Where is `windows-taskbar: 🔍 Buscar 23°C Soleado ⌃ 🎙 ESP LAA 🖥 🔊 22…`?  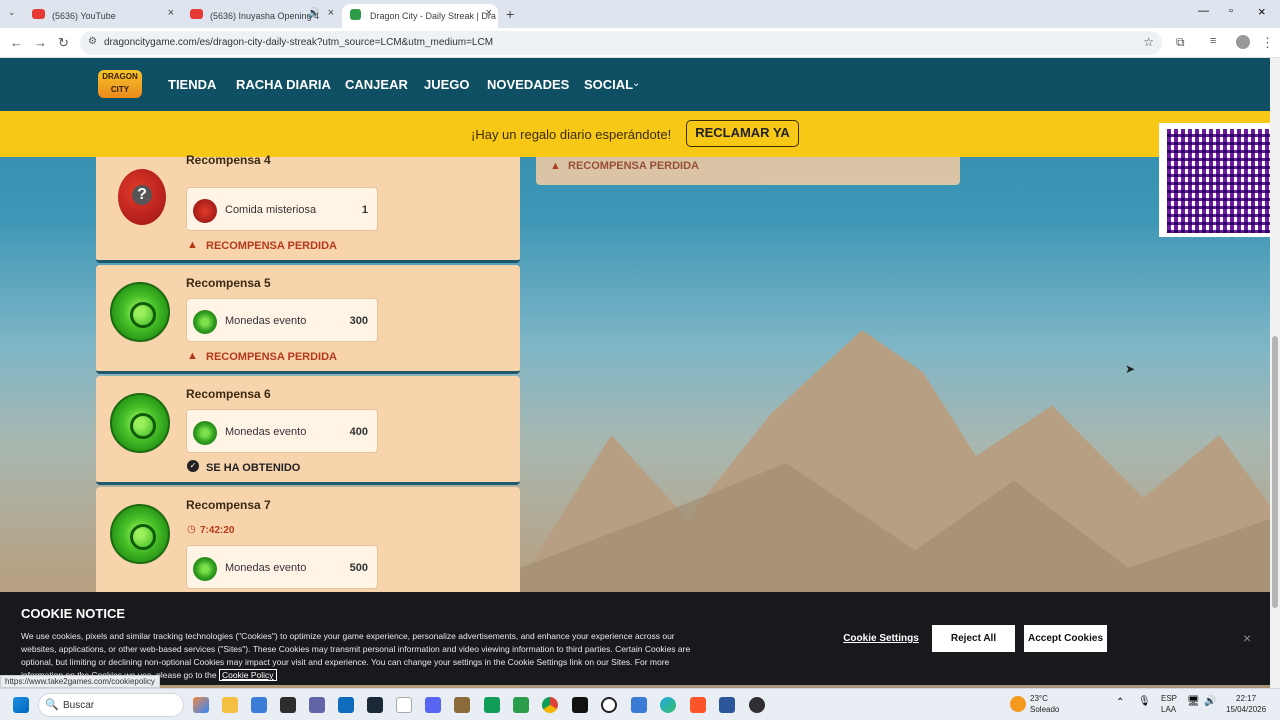 windows-taskbar: 🔍 Buscar 23°C Soleado ⌃ 🎙 ESP LAA 🖥 🔊 22… is located at coordinates (640, 704).